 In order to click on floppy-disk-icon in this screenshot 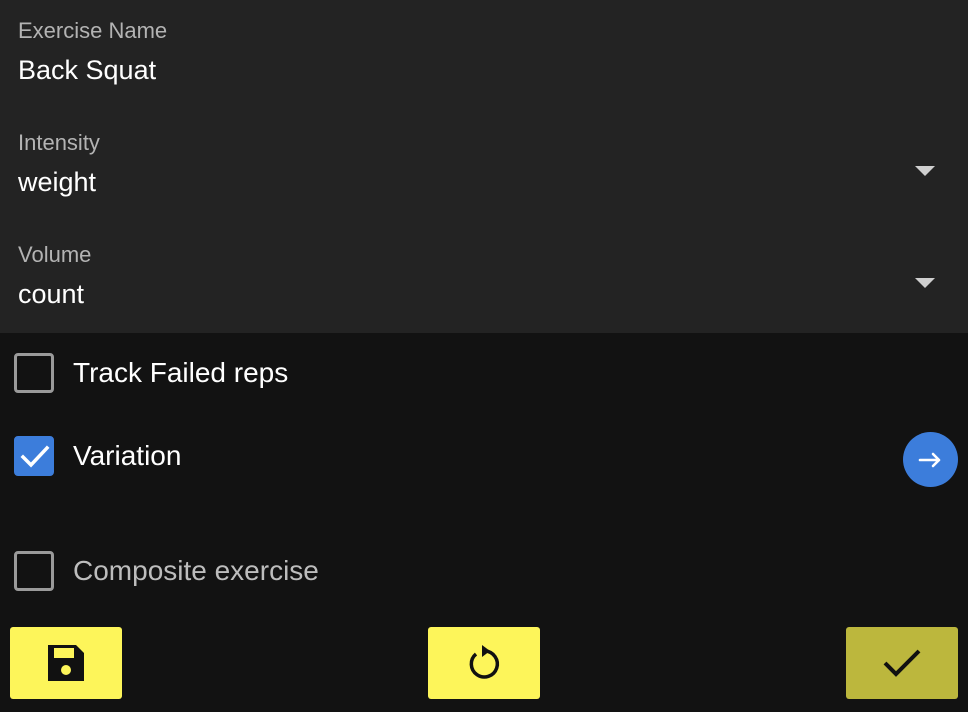, I will do `click(66, 663)`.